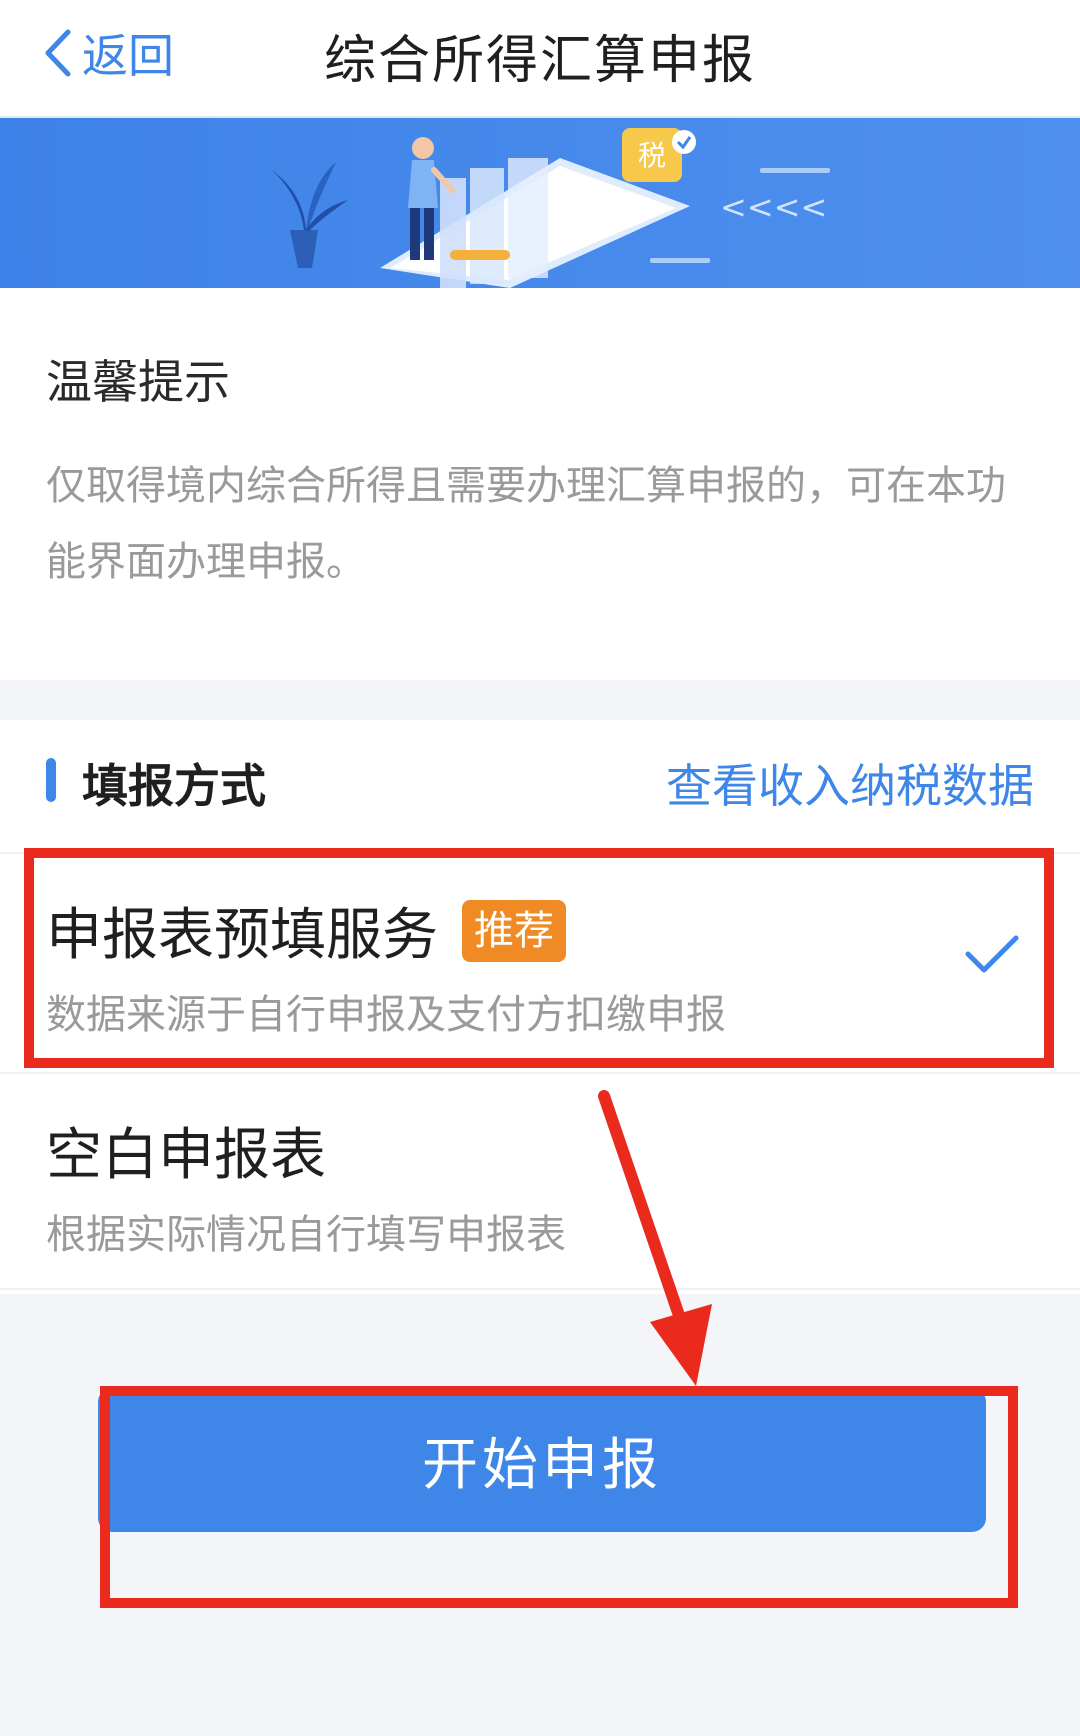 This screenshot has height=1736, width=1080. What do you see at coordinates (540, 203) in the screenshot?
I see `banner-illustration: 税 <<<<` at bounding box center [540, 203].